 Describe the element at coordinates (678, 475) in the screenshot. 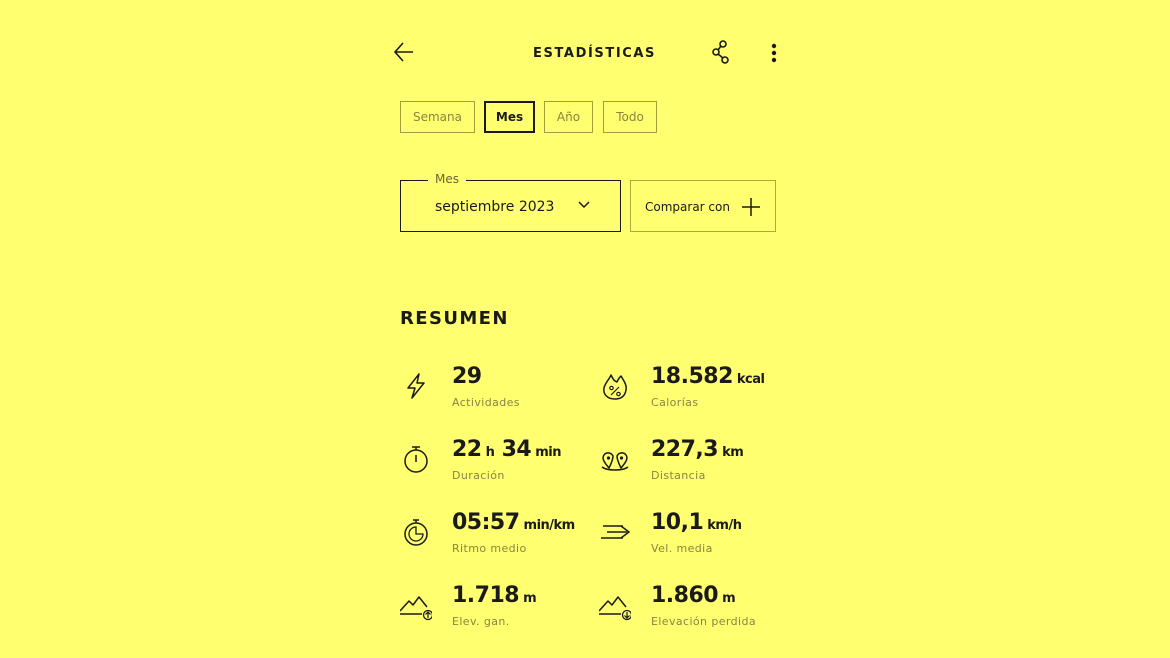

I see `distance-label: Distancia` at that location.